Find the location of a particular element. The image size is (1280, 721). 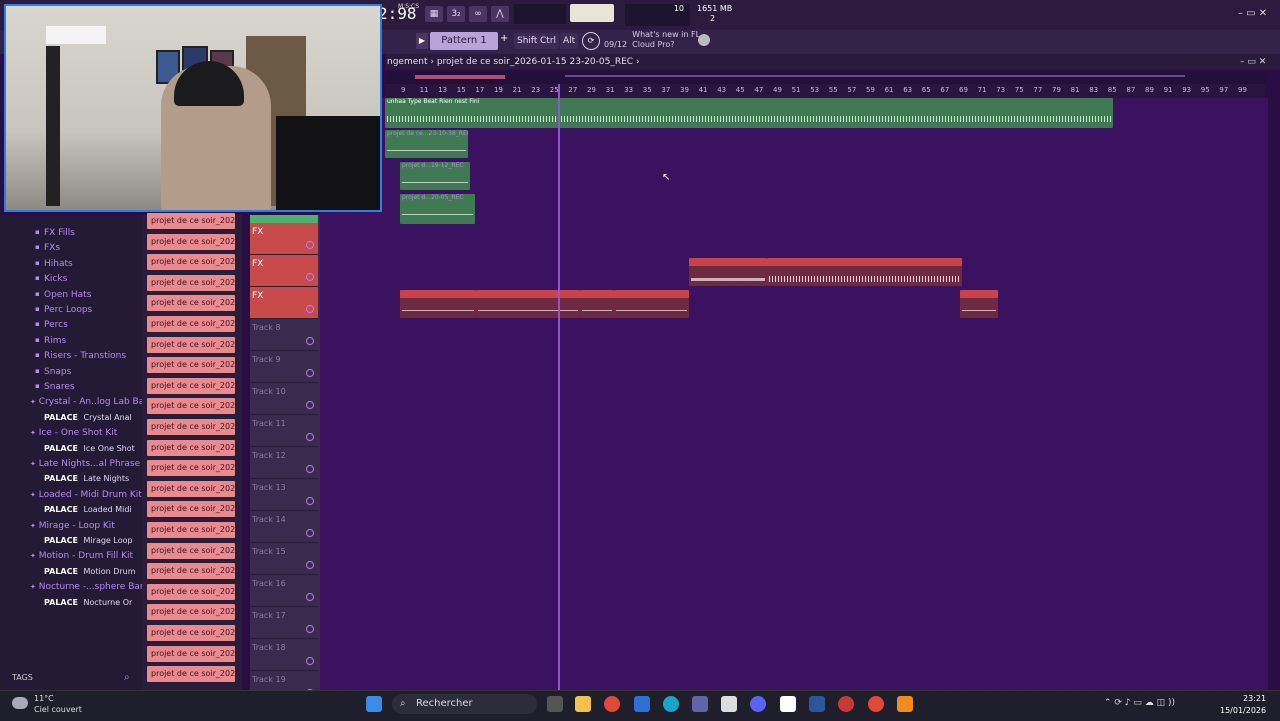

alt-key-button: Alt is located at coordinates (569, 41).